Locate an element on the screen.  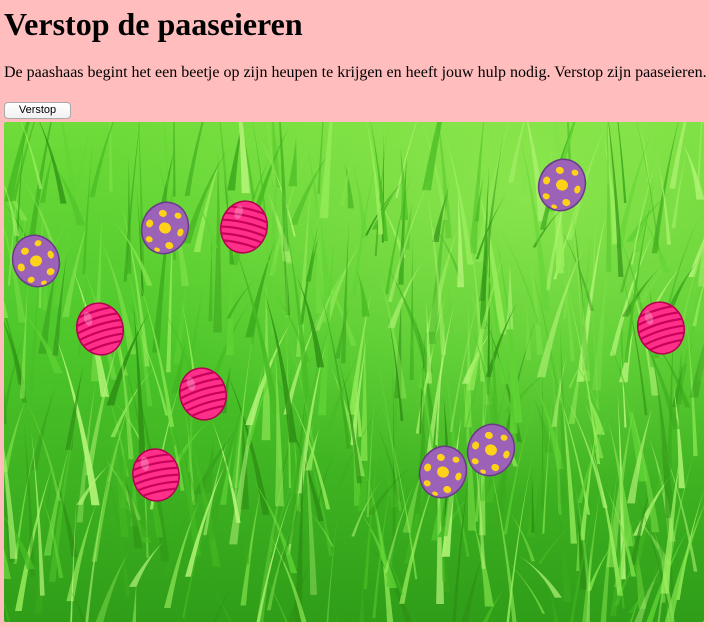
hide-eggs-button: Verstop is located at coordinates (37, 110).